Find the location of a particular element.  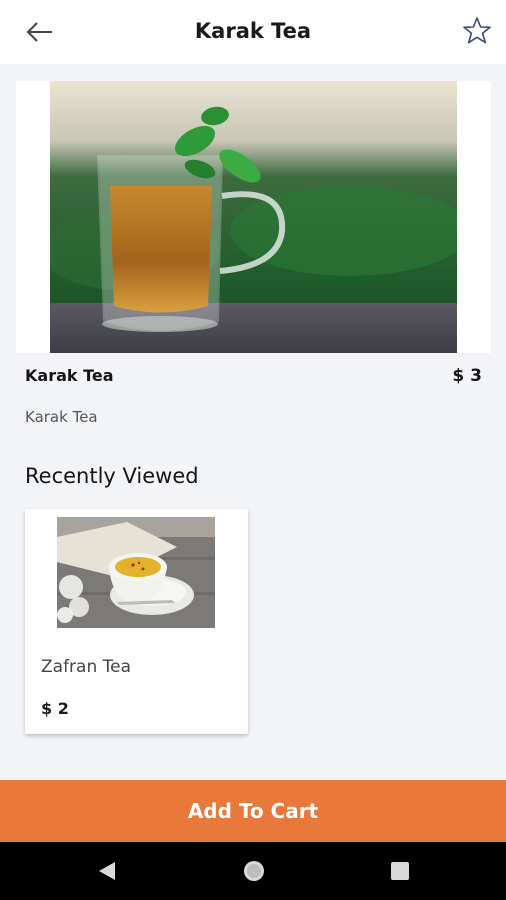

triangle-back-icon is located at coordinates (107, 871).